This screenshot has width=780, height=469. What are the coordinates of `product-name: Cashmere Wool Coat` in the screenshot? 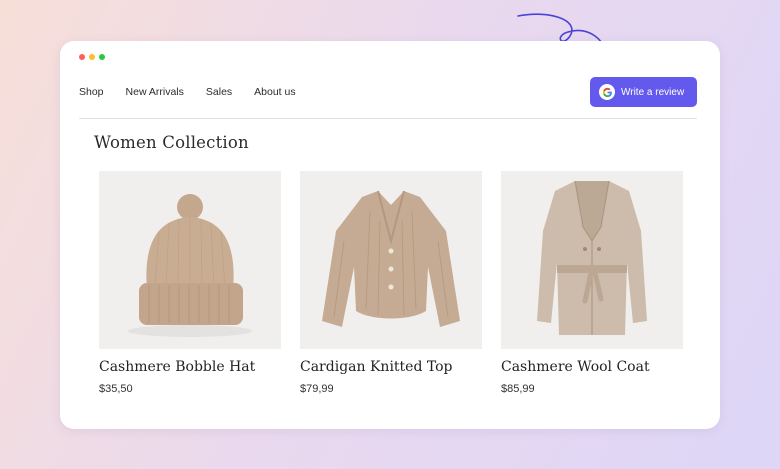 It's located at (592, 367).